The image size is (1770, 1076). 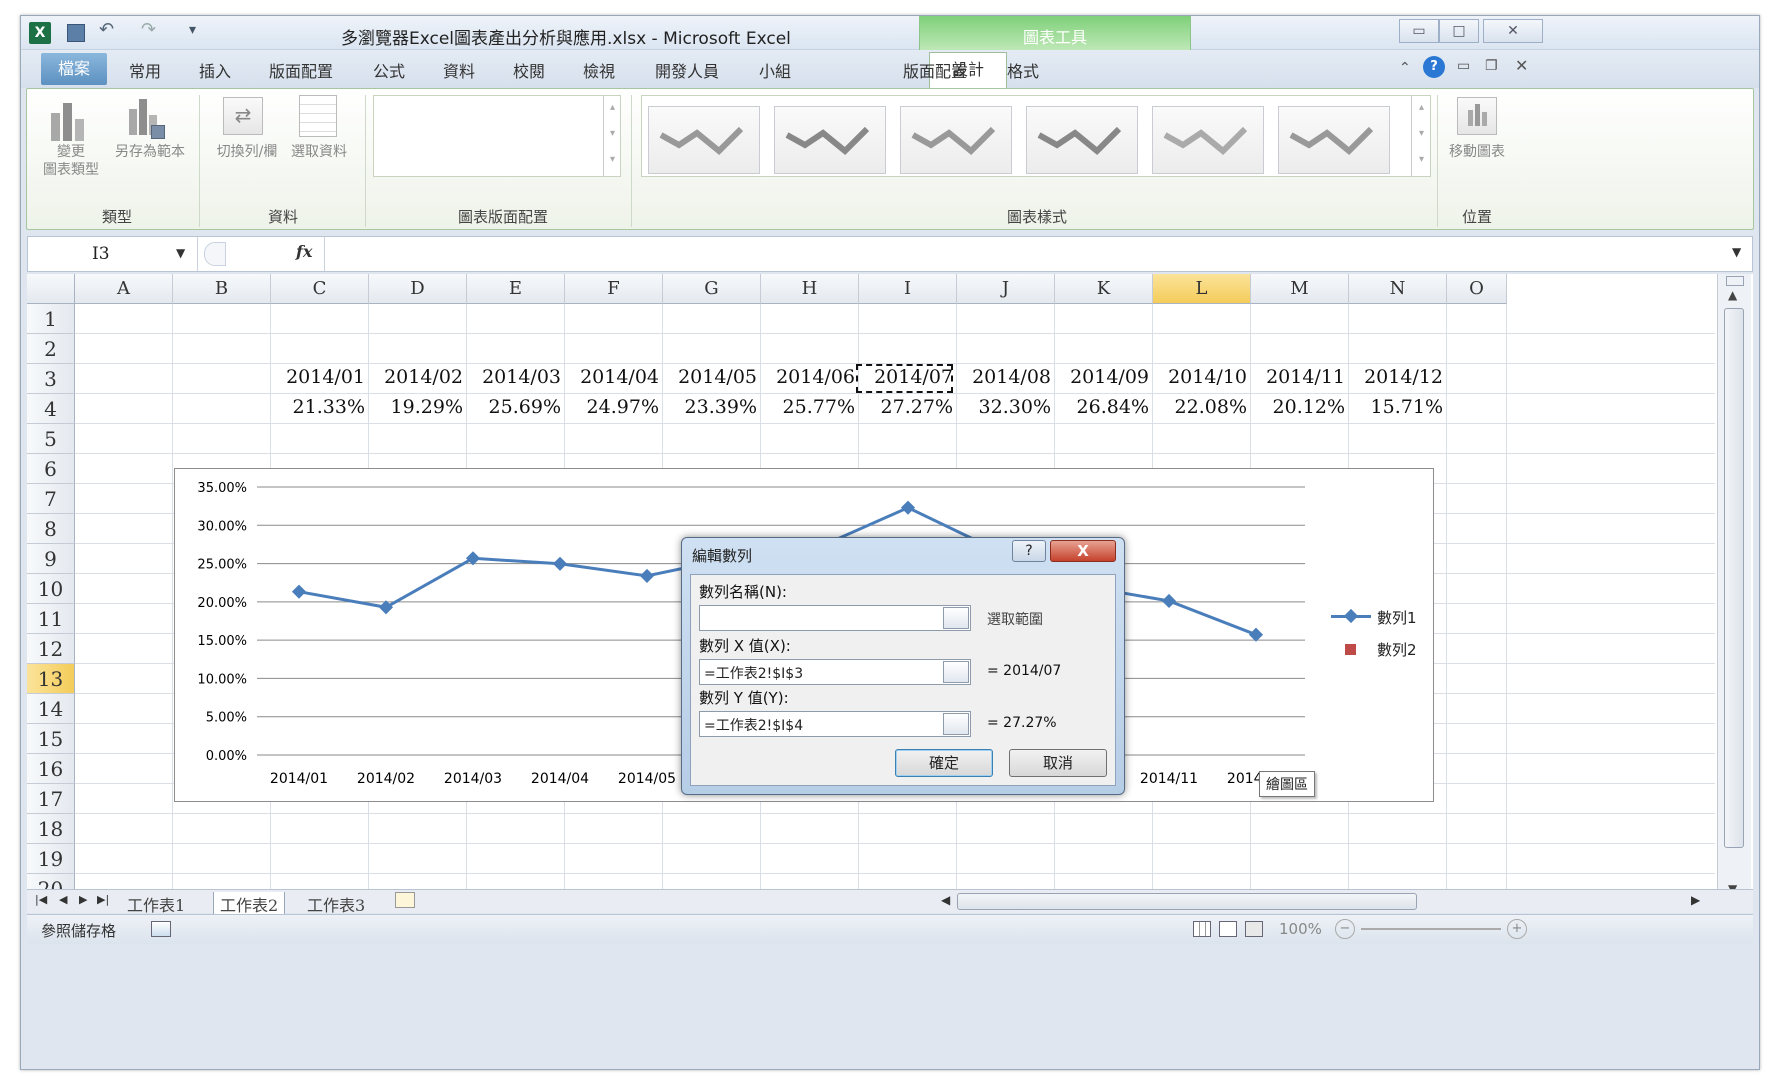 What do you see at coordinates (106, 29) in the screenshot?
I see `undo-icon: ↶` at bounding box center [106, 29].